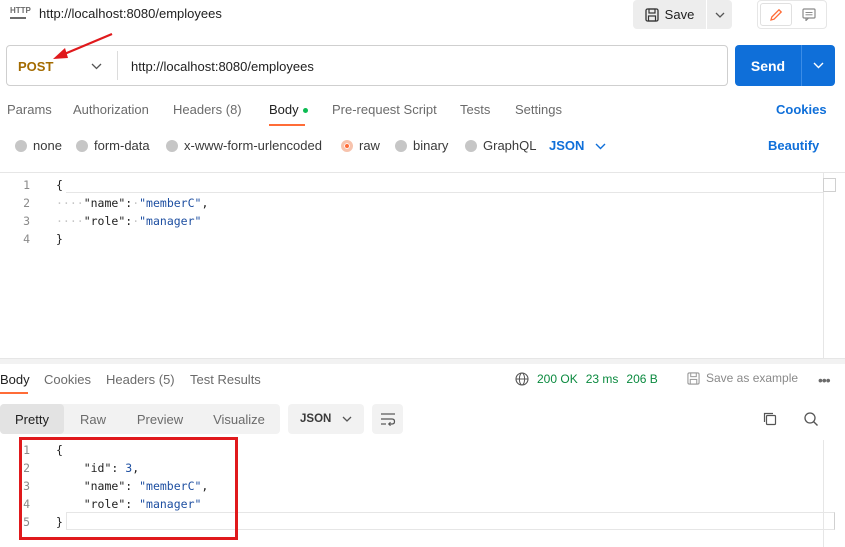 The image size is (845, 547). Describe the element at coordinates (160, 419) in the screenshot. I see `view-preview-button: Preview` at that location.